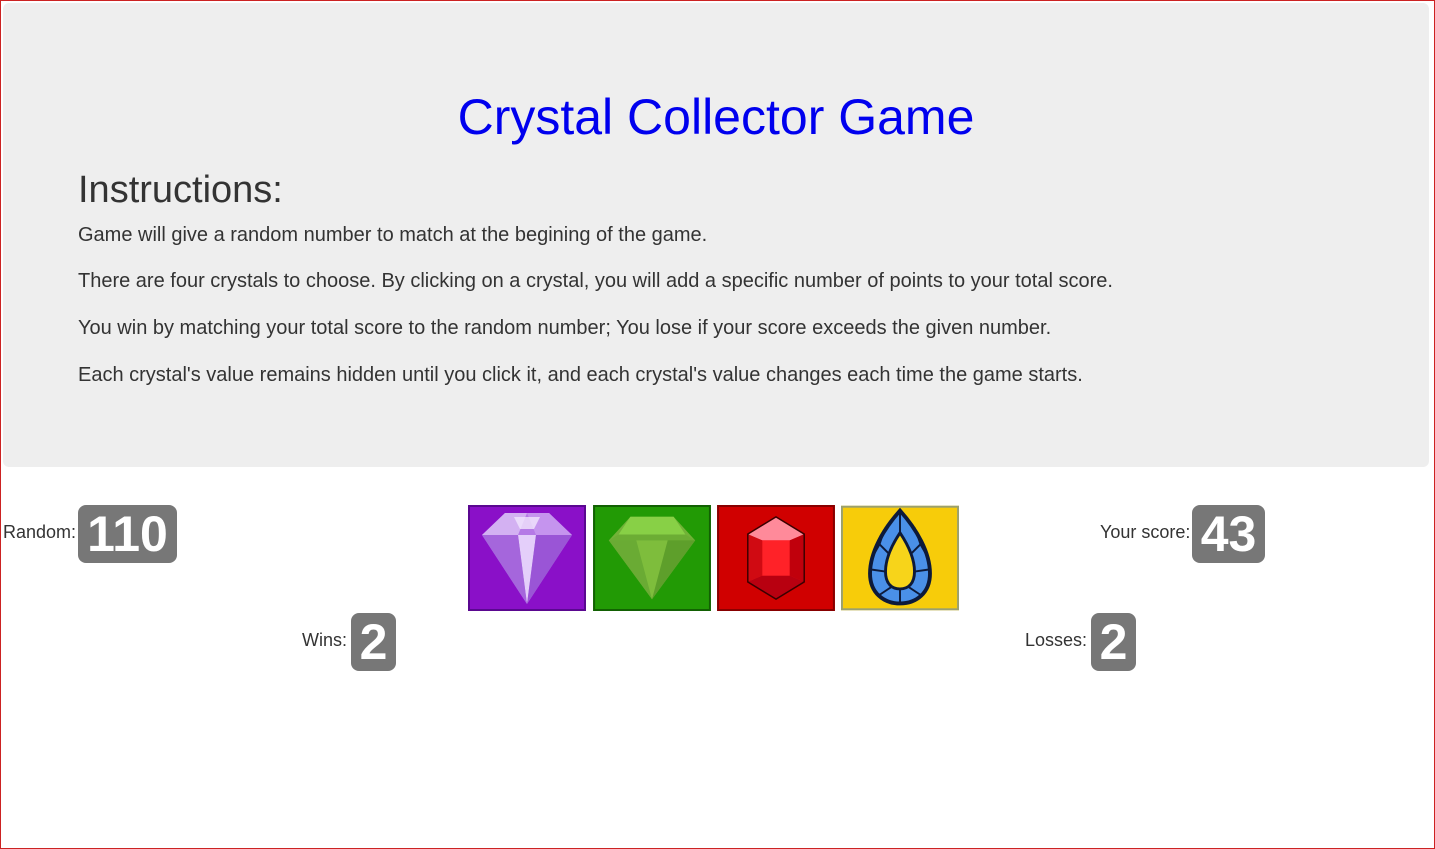 The height and width of the screenshot is (849, 1435). I want to click on purple-crystal-button, so click(527, 558).